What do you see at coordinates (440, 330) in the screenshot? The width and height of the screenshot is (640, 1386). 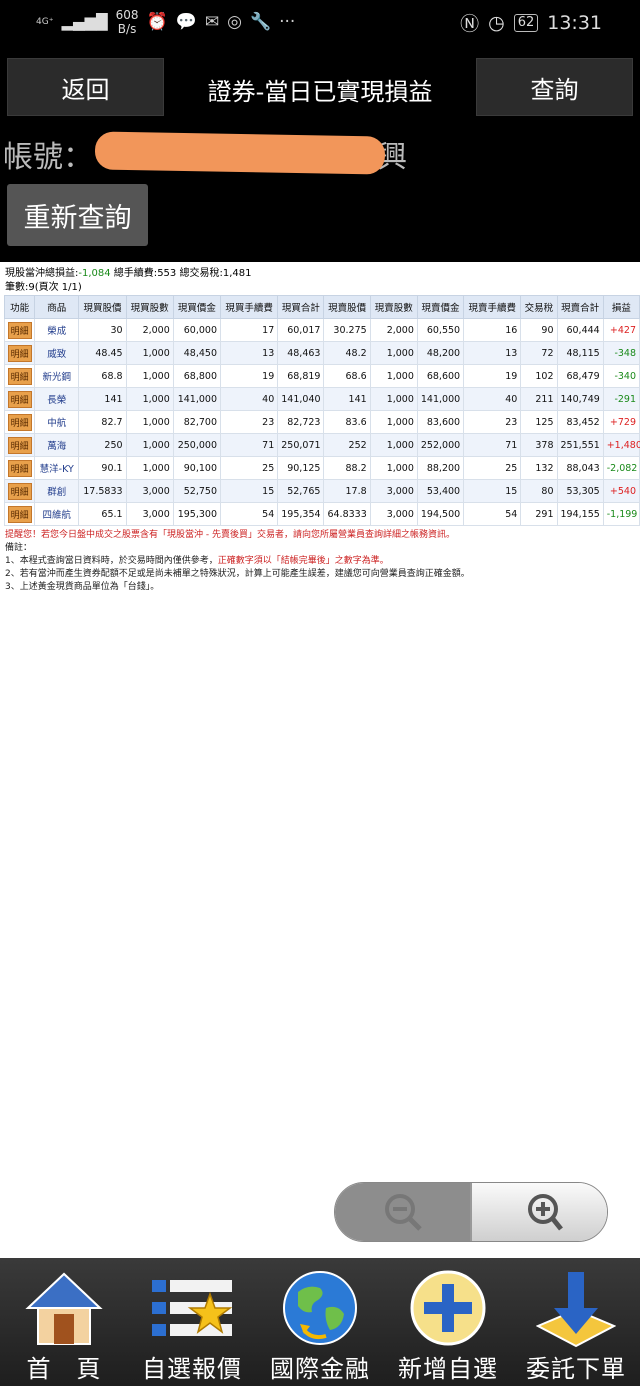 I see `cell-sa: 60,550` at bounding box center [440, 330].